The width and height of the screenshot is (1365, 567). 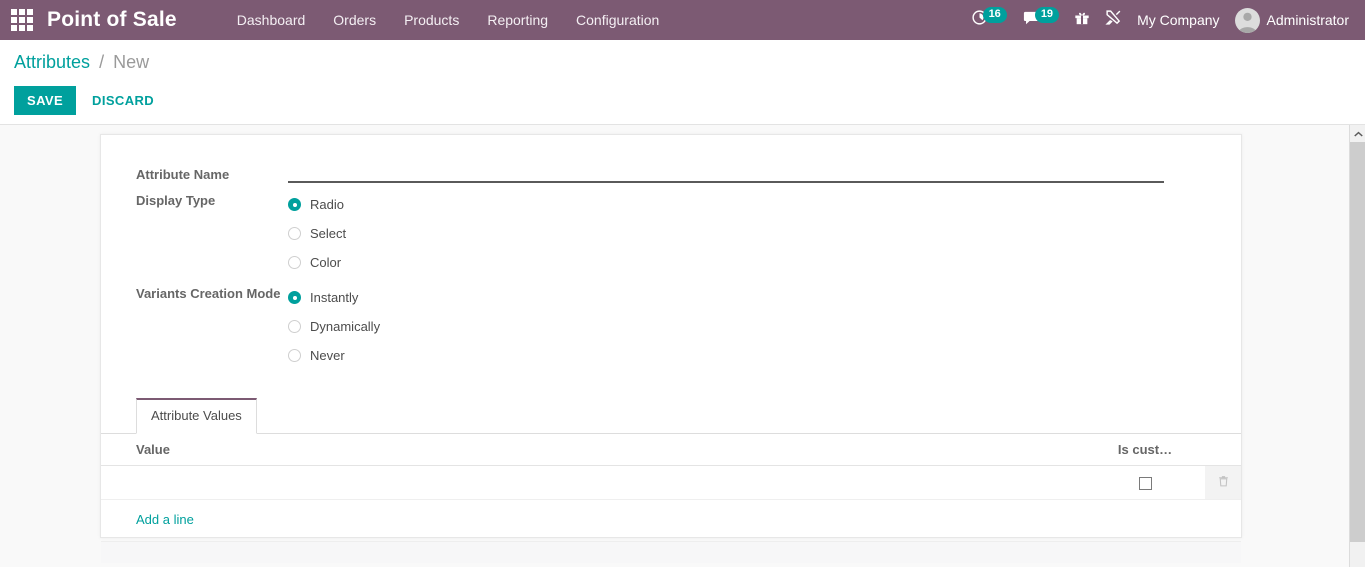 I want to click on discard-button: DISCARD, so click(x=123, y=100).